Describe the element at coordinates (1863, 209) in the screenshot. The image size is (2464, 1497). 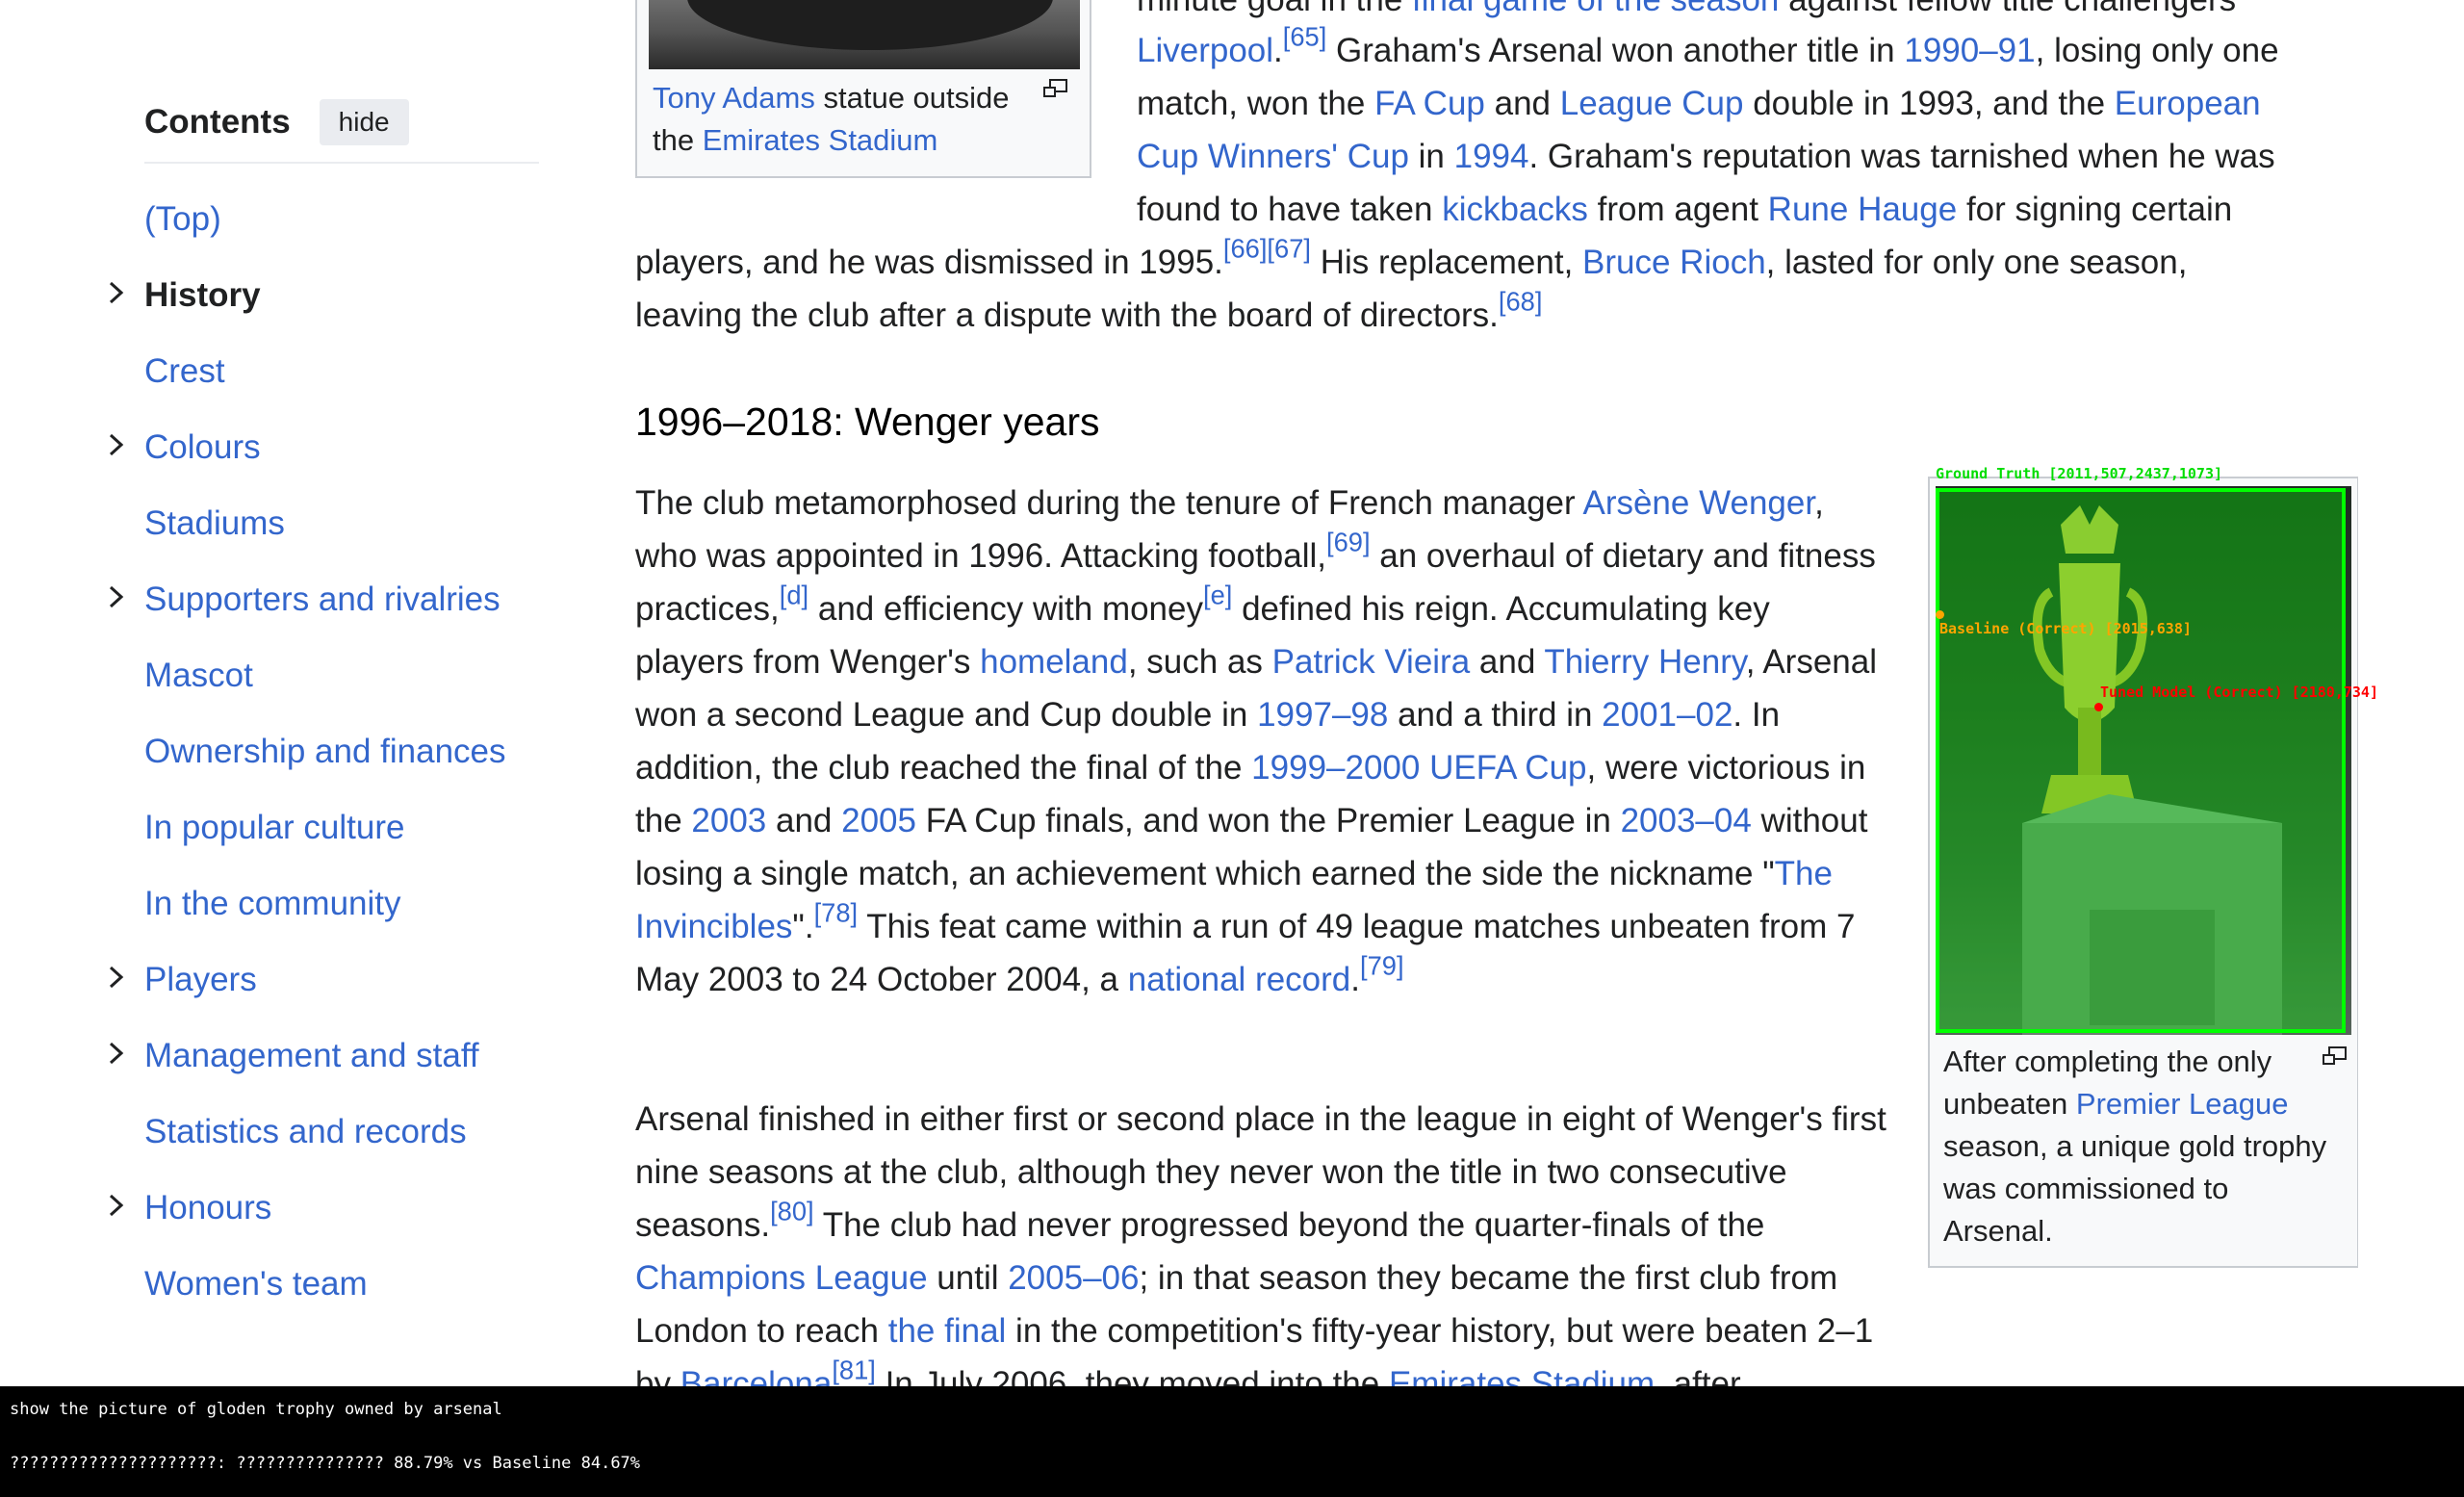
I see `rune-hauge-link: Rune Hauge` at that location.